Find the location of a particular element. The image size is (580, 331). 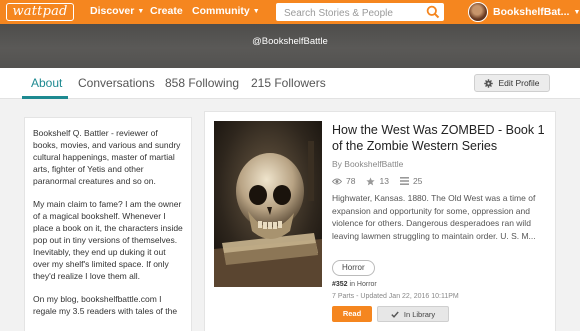

tab-followers: 215 Followers is located at coordinates (288, 83).